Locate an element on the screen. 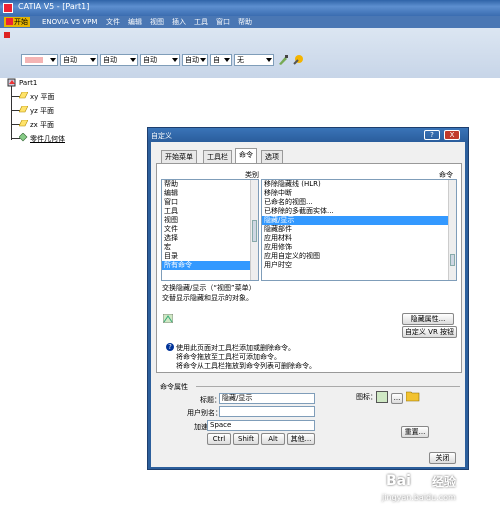 The width and height of the screenshot is (500, 508). baidu-watermark: Bai 经验 jingyan.baidu.com is located at coordinates (439, 488).